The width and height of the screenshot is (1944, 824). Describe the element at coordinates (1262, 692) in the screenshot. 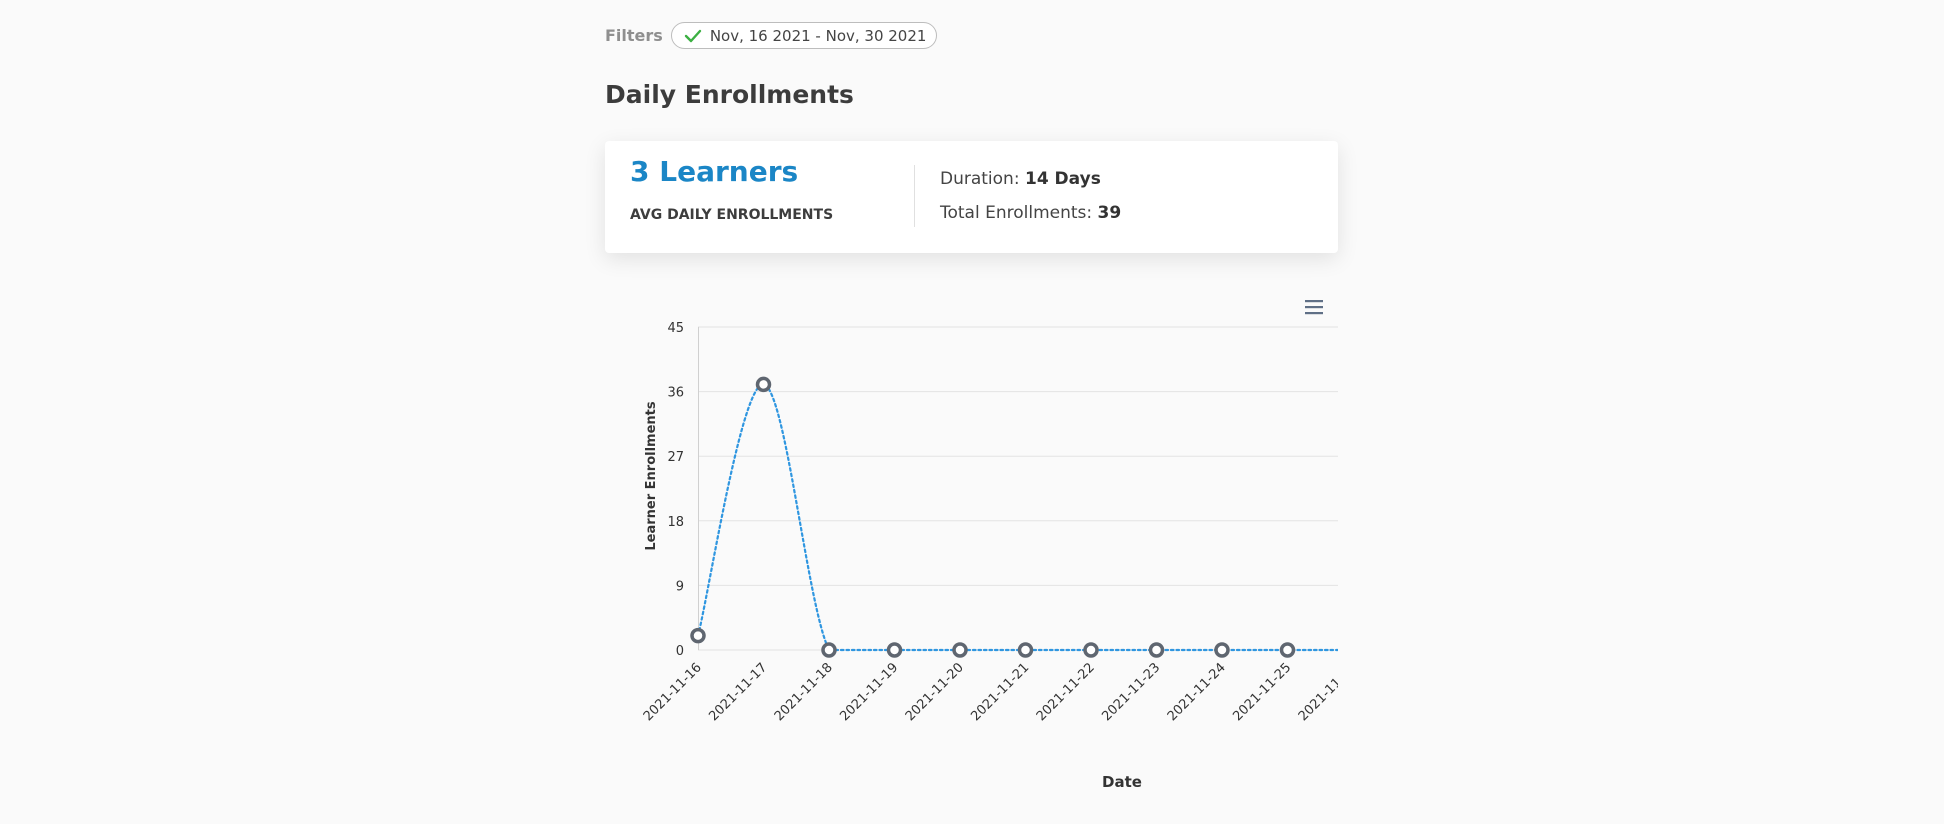

I see `x-tick-label: 2021-11-25` at that location.